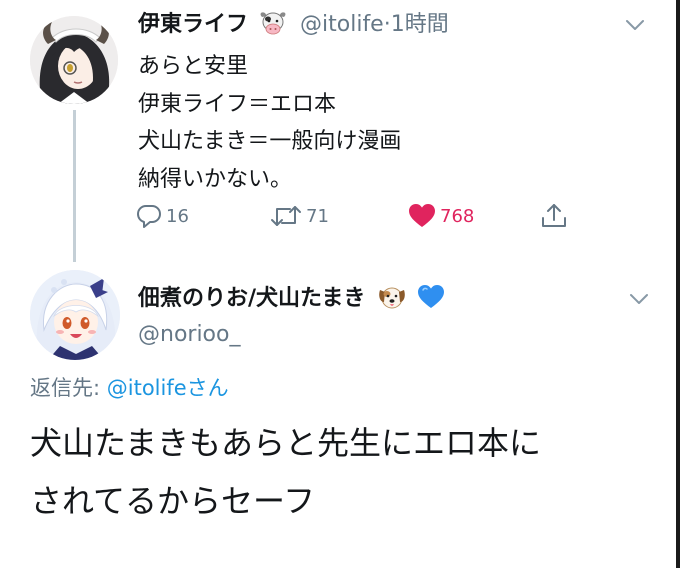  Describe the element at coordinates (431, 301) in the screenshot. I see `blue-heart-icon` at that location.